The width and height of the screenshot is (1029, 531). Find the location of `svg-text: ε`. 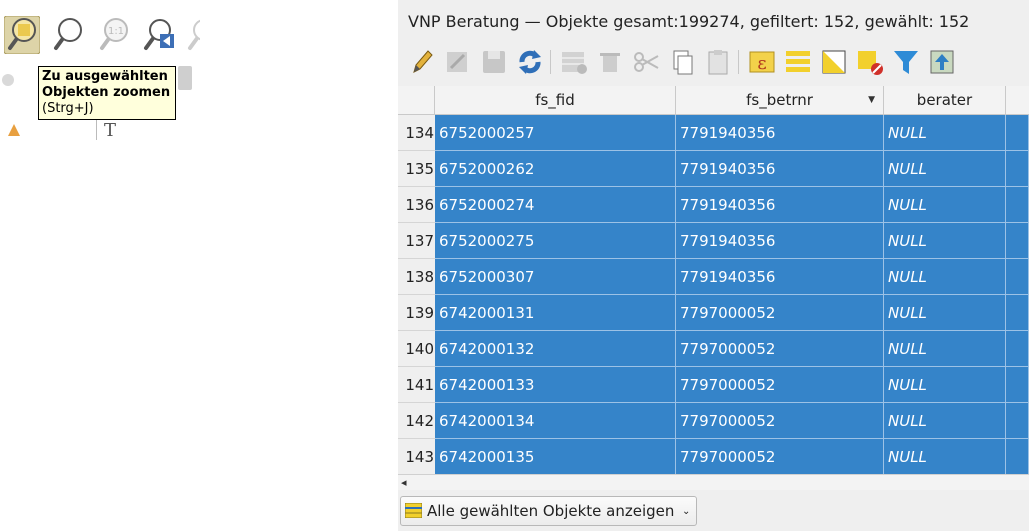

svg-text: ε is located at coordinates (761, 63).